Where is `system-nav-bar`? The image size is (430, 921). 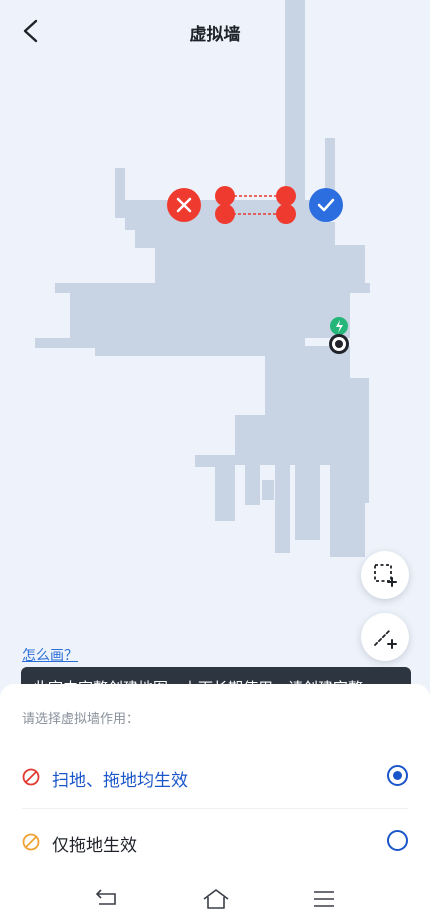
system-nav-bar is located at coordinates (215, 898).